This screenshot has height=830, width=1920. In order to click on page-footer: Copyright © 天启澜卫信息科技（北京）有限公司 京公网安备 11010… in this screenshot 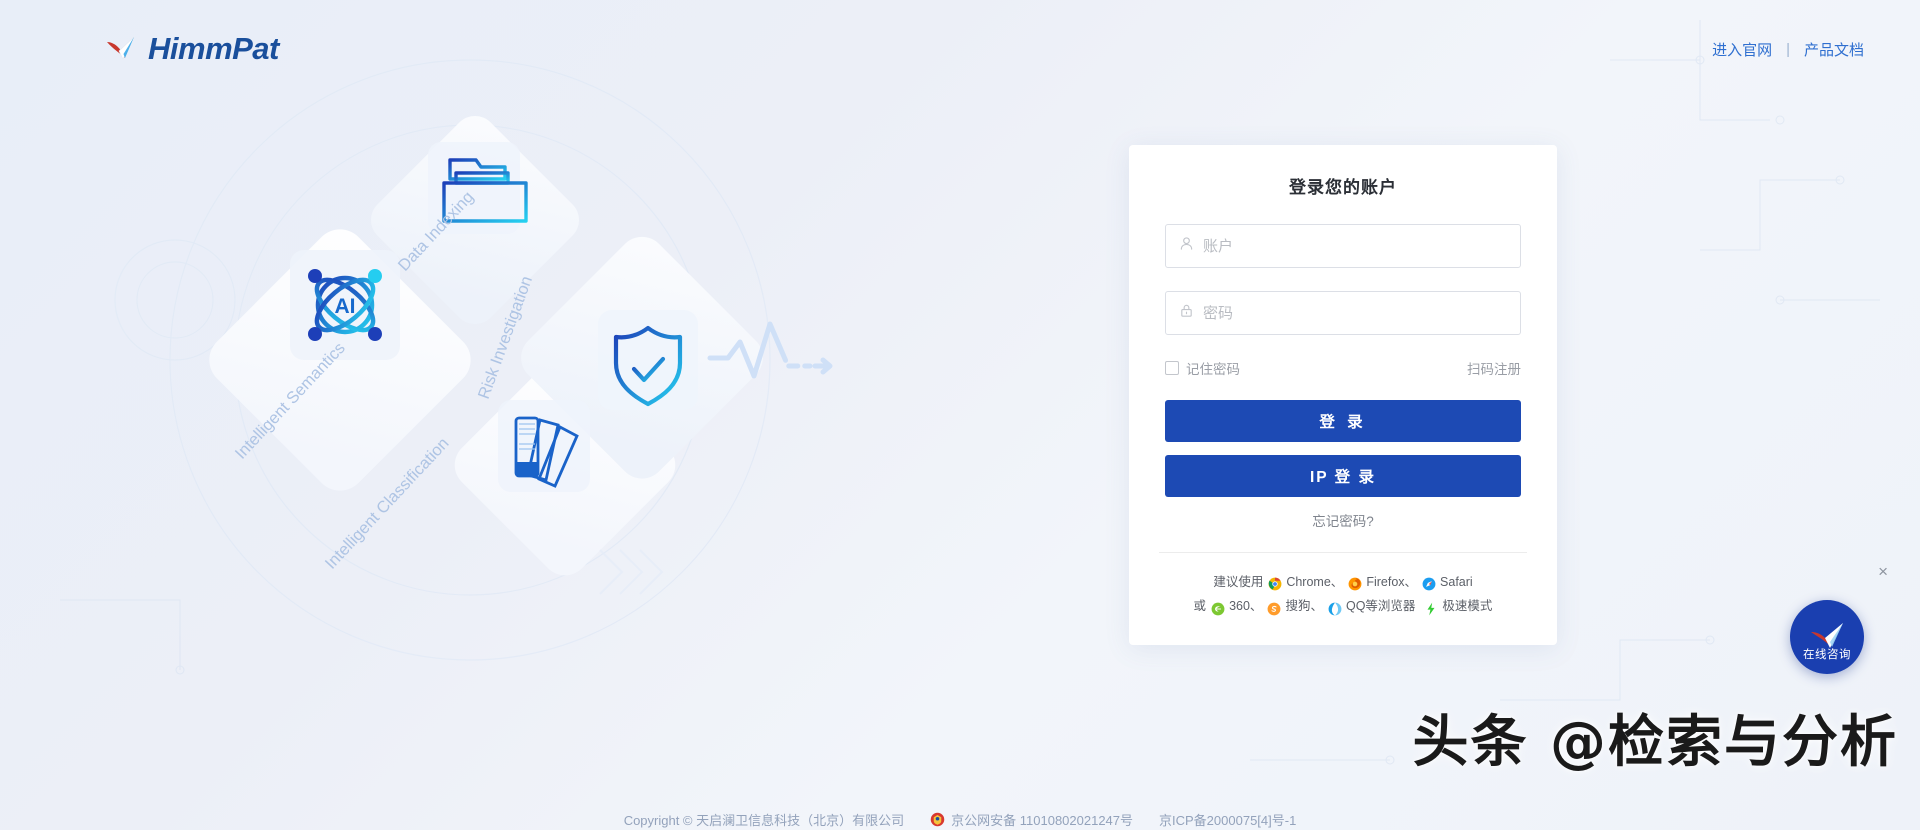, I will do `click(960, 819)`.